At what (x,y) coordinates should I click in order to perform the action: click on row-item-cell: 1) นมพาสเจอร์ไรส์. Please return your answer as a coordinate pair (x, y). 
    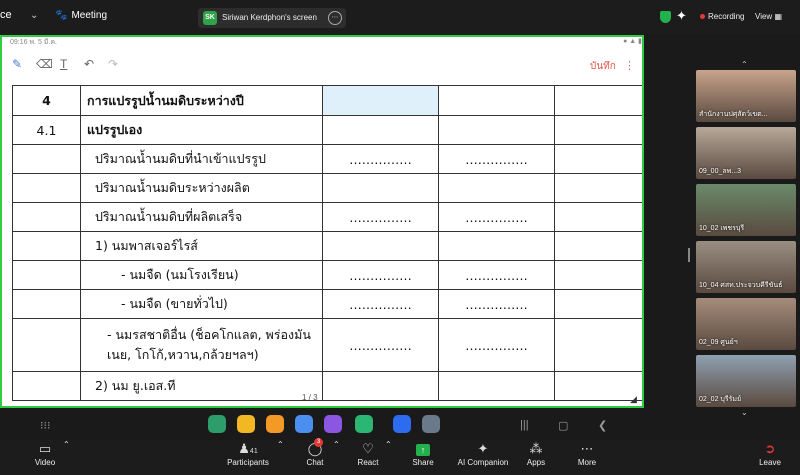
    Looking at the image, I should click on (201, 246).